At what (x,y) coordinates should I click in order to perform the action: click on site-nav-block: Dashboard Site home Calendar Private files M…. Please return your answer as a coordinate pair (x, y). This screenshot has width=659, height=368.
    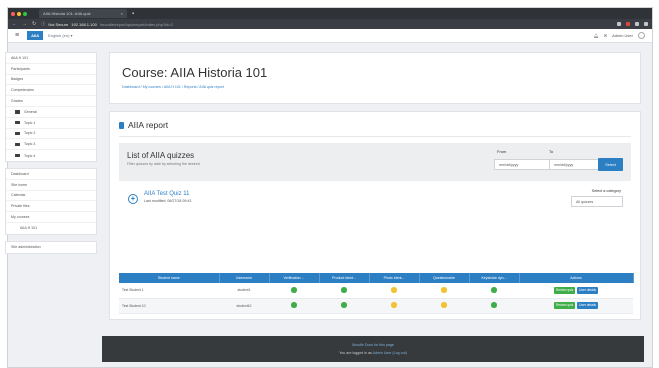
    Looking at the image, I should click on (51, 201).